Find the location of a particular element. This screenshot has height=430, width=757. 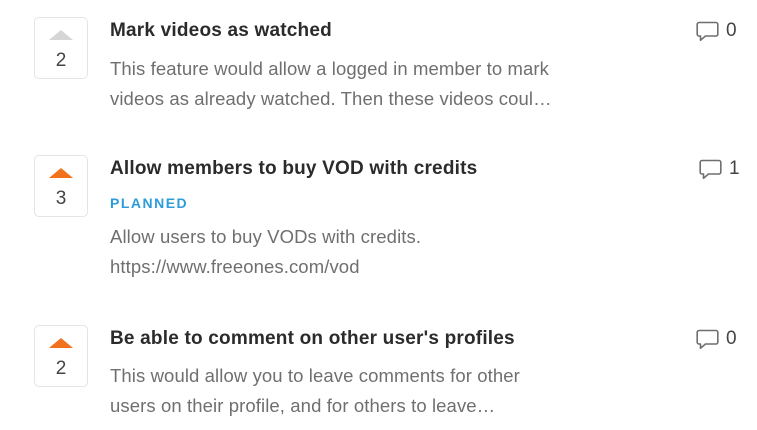

comments-link: 1 is located at coordinates (719, 169).